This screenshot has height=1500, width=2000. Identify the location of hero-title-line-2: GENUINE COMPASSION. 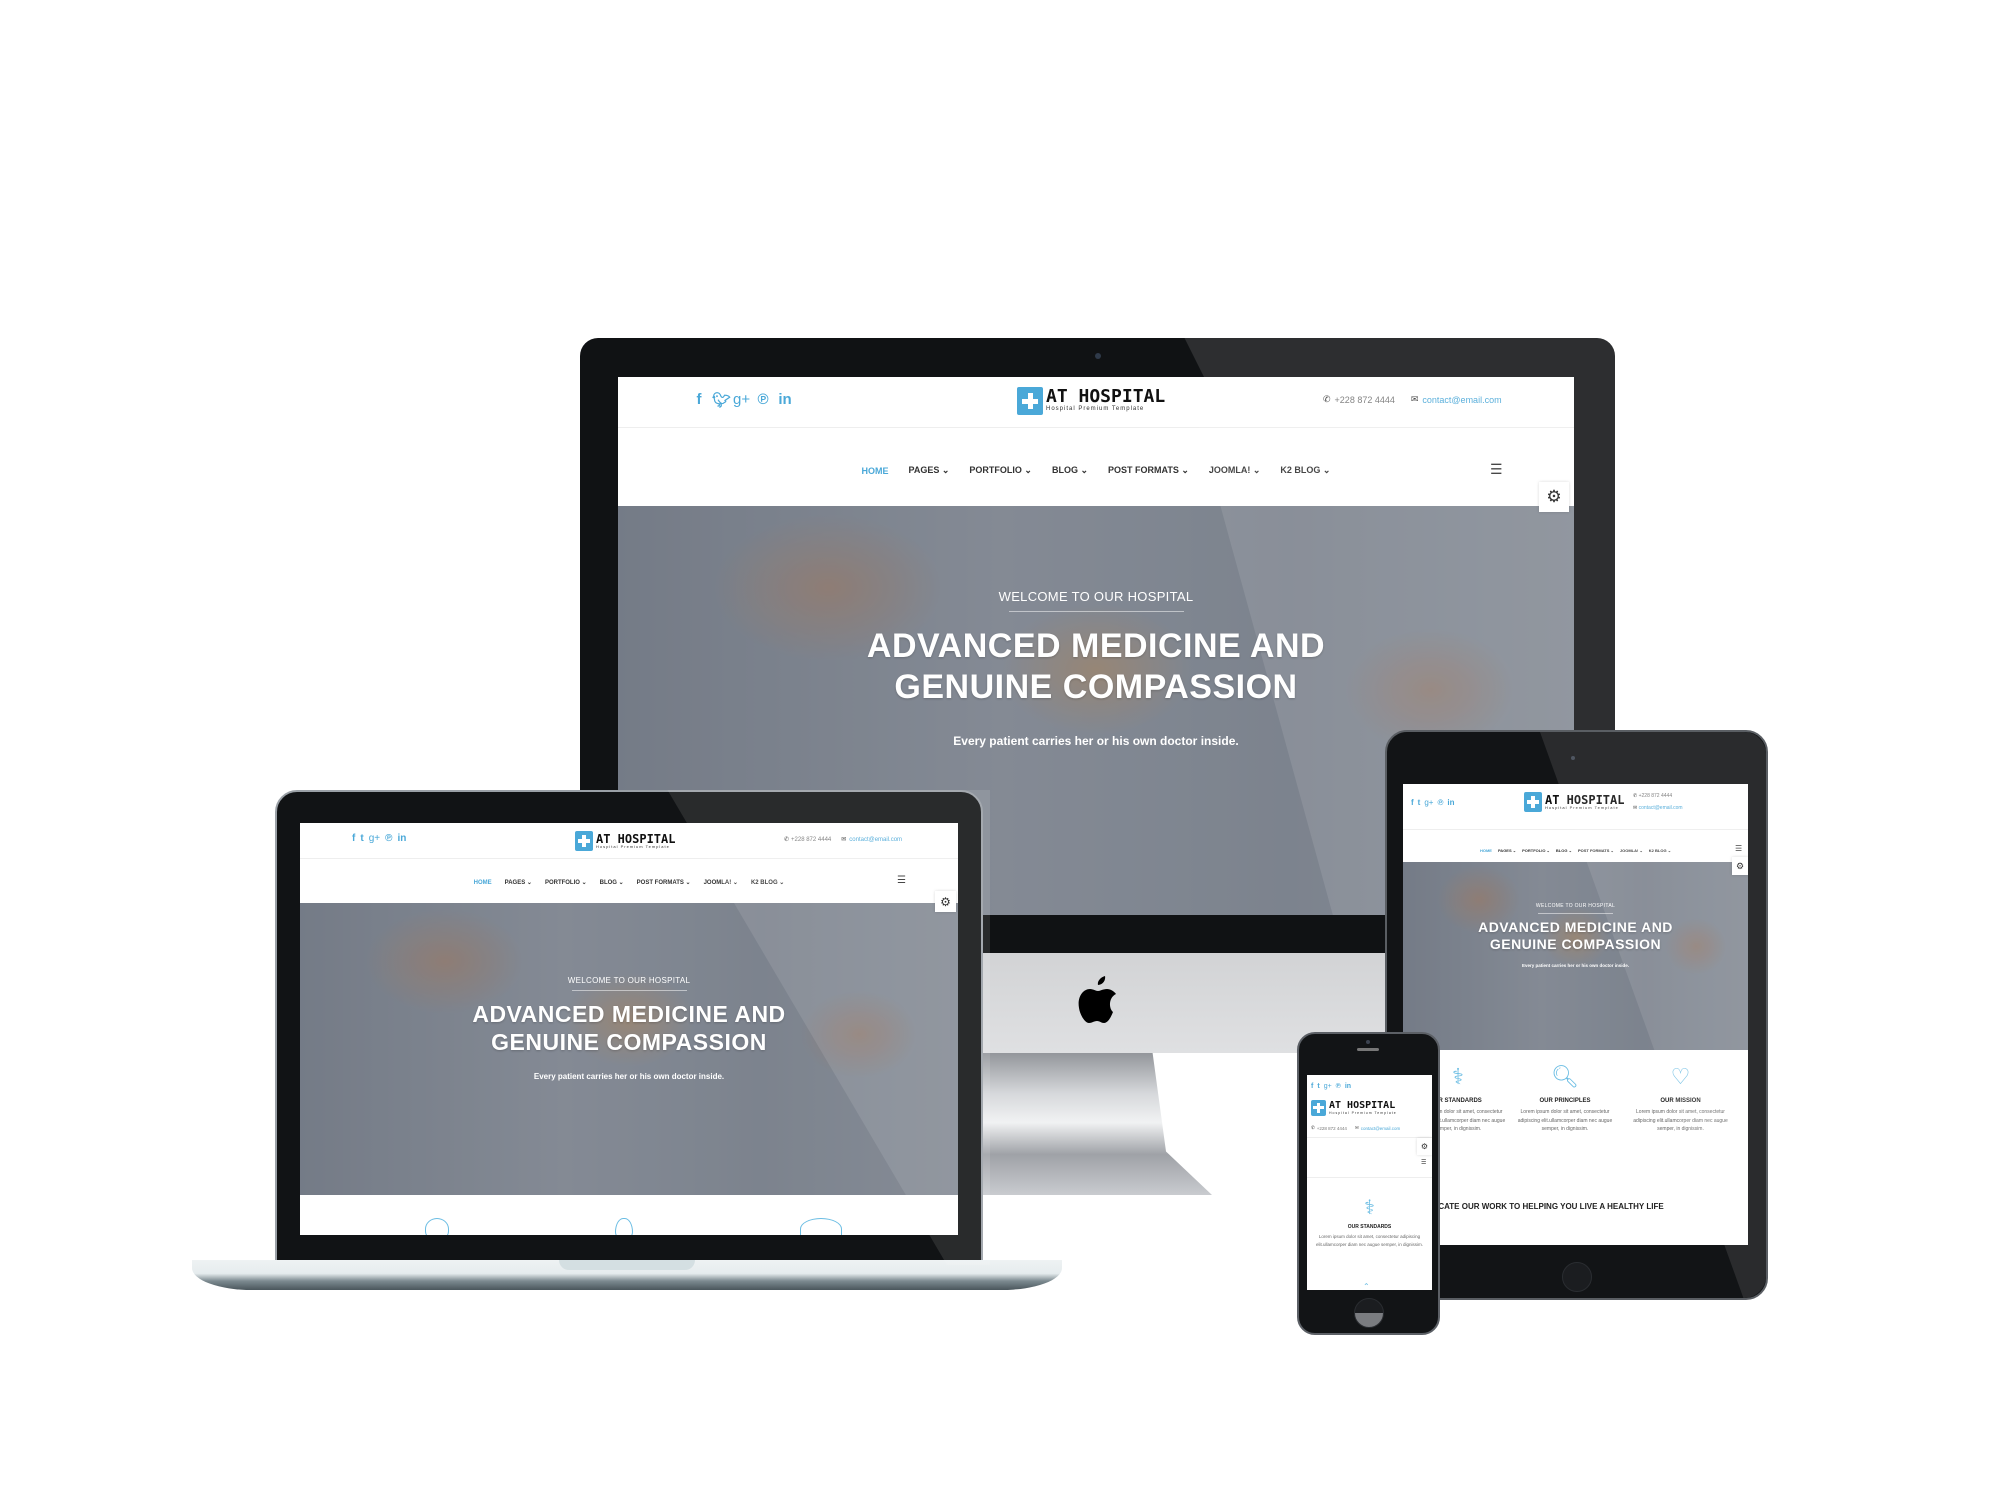
(1096, 686).